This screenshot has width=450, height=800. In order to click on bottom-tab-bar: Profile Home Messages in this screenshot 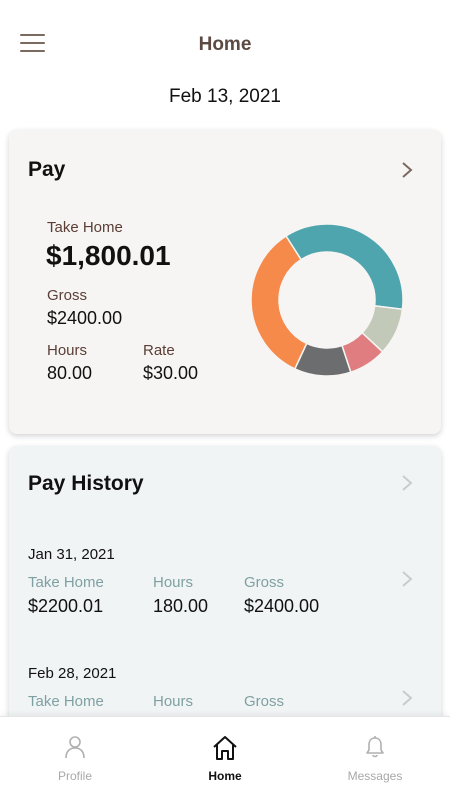, I will do `click(225, 758)`.